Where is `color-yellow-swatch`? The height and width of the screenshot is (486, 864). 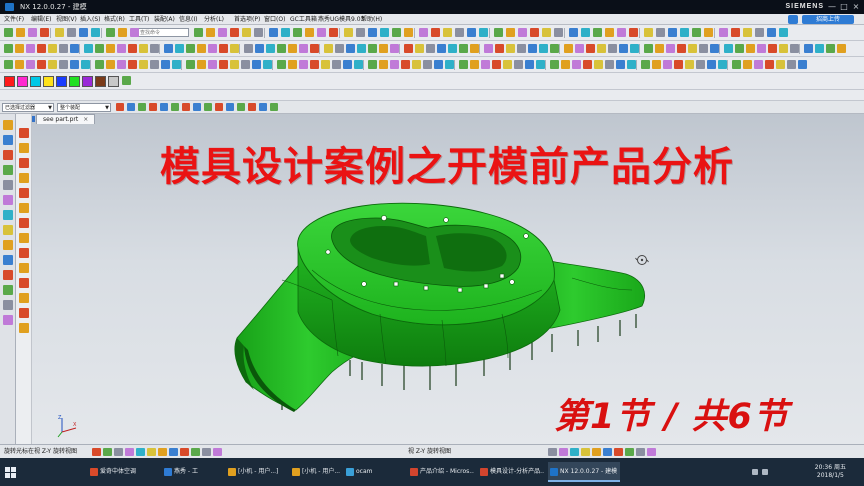 color-yellow-swatch is located at coordinates (48, 81).